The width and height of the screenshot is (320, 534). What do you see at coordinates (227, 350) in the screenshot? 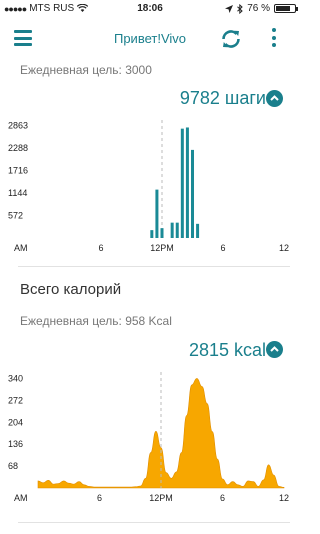
I see `calories-total: 2815 kcal` at bounding box center [227, 350].